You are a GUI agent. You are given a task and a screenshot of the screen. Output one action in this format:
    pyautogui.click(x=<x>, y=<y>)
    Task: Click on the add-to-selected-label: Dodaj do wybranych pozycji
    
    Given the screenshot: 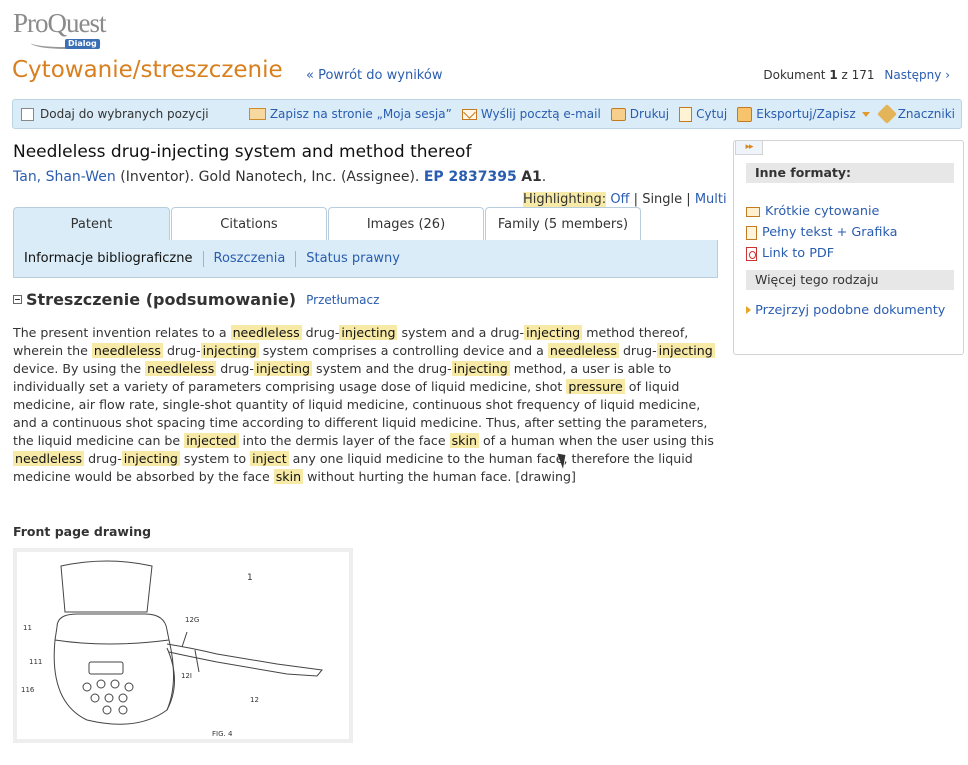 What is the action you would take?
    pyautogui.click(x=124, y=114)
    